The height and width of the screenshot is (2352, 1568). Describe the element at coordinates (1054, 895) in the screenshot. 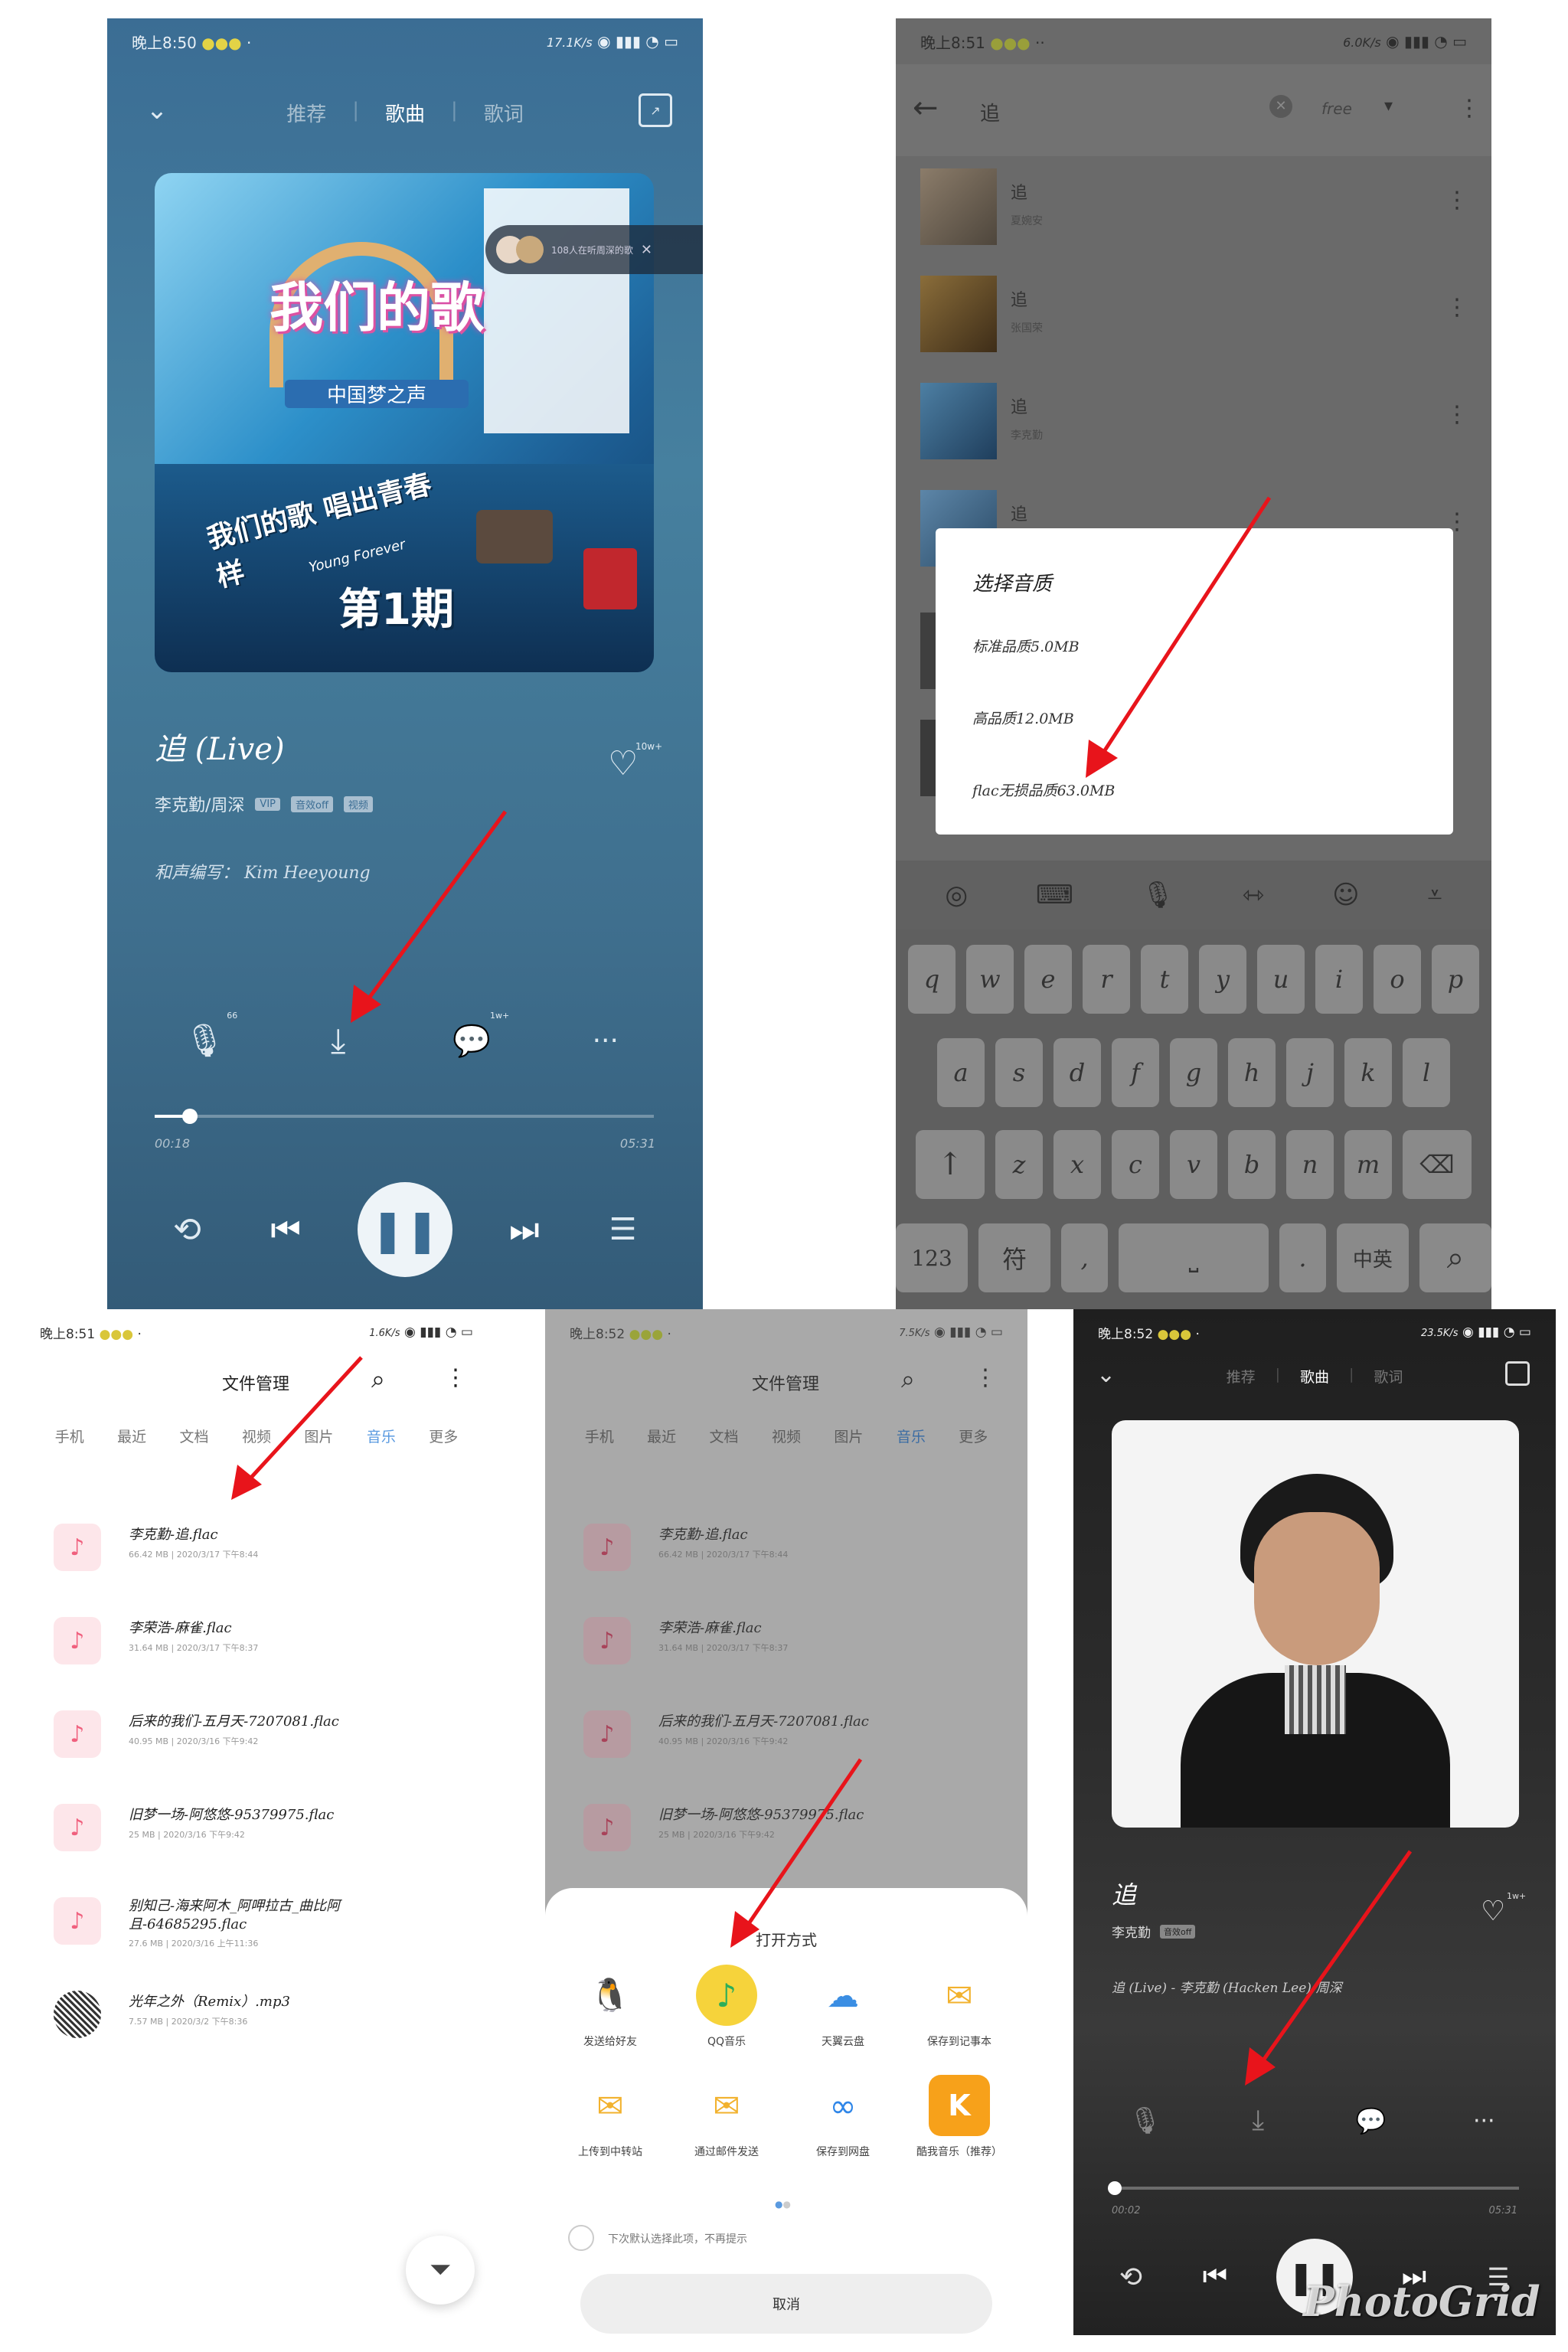

I see `keyboard-layout-icon: ⌨` at that location.